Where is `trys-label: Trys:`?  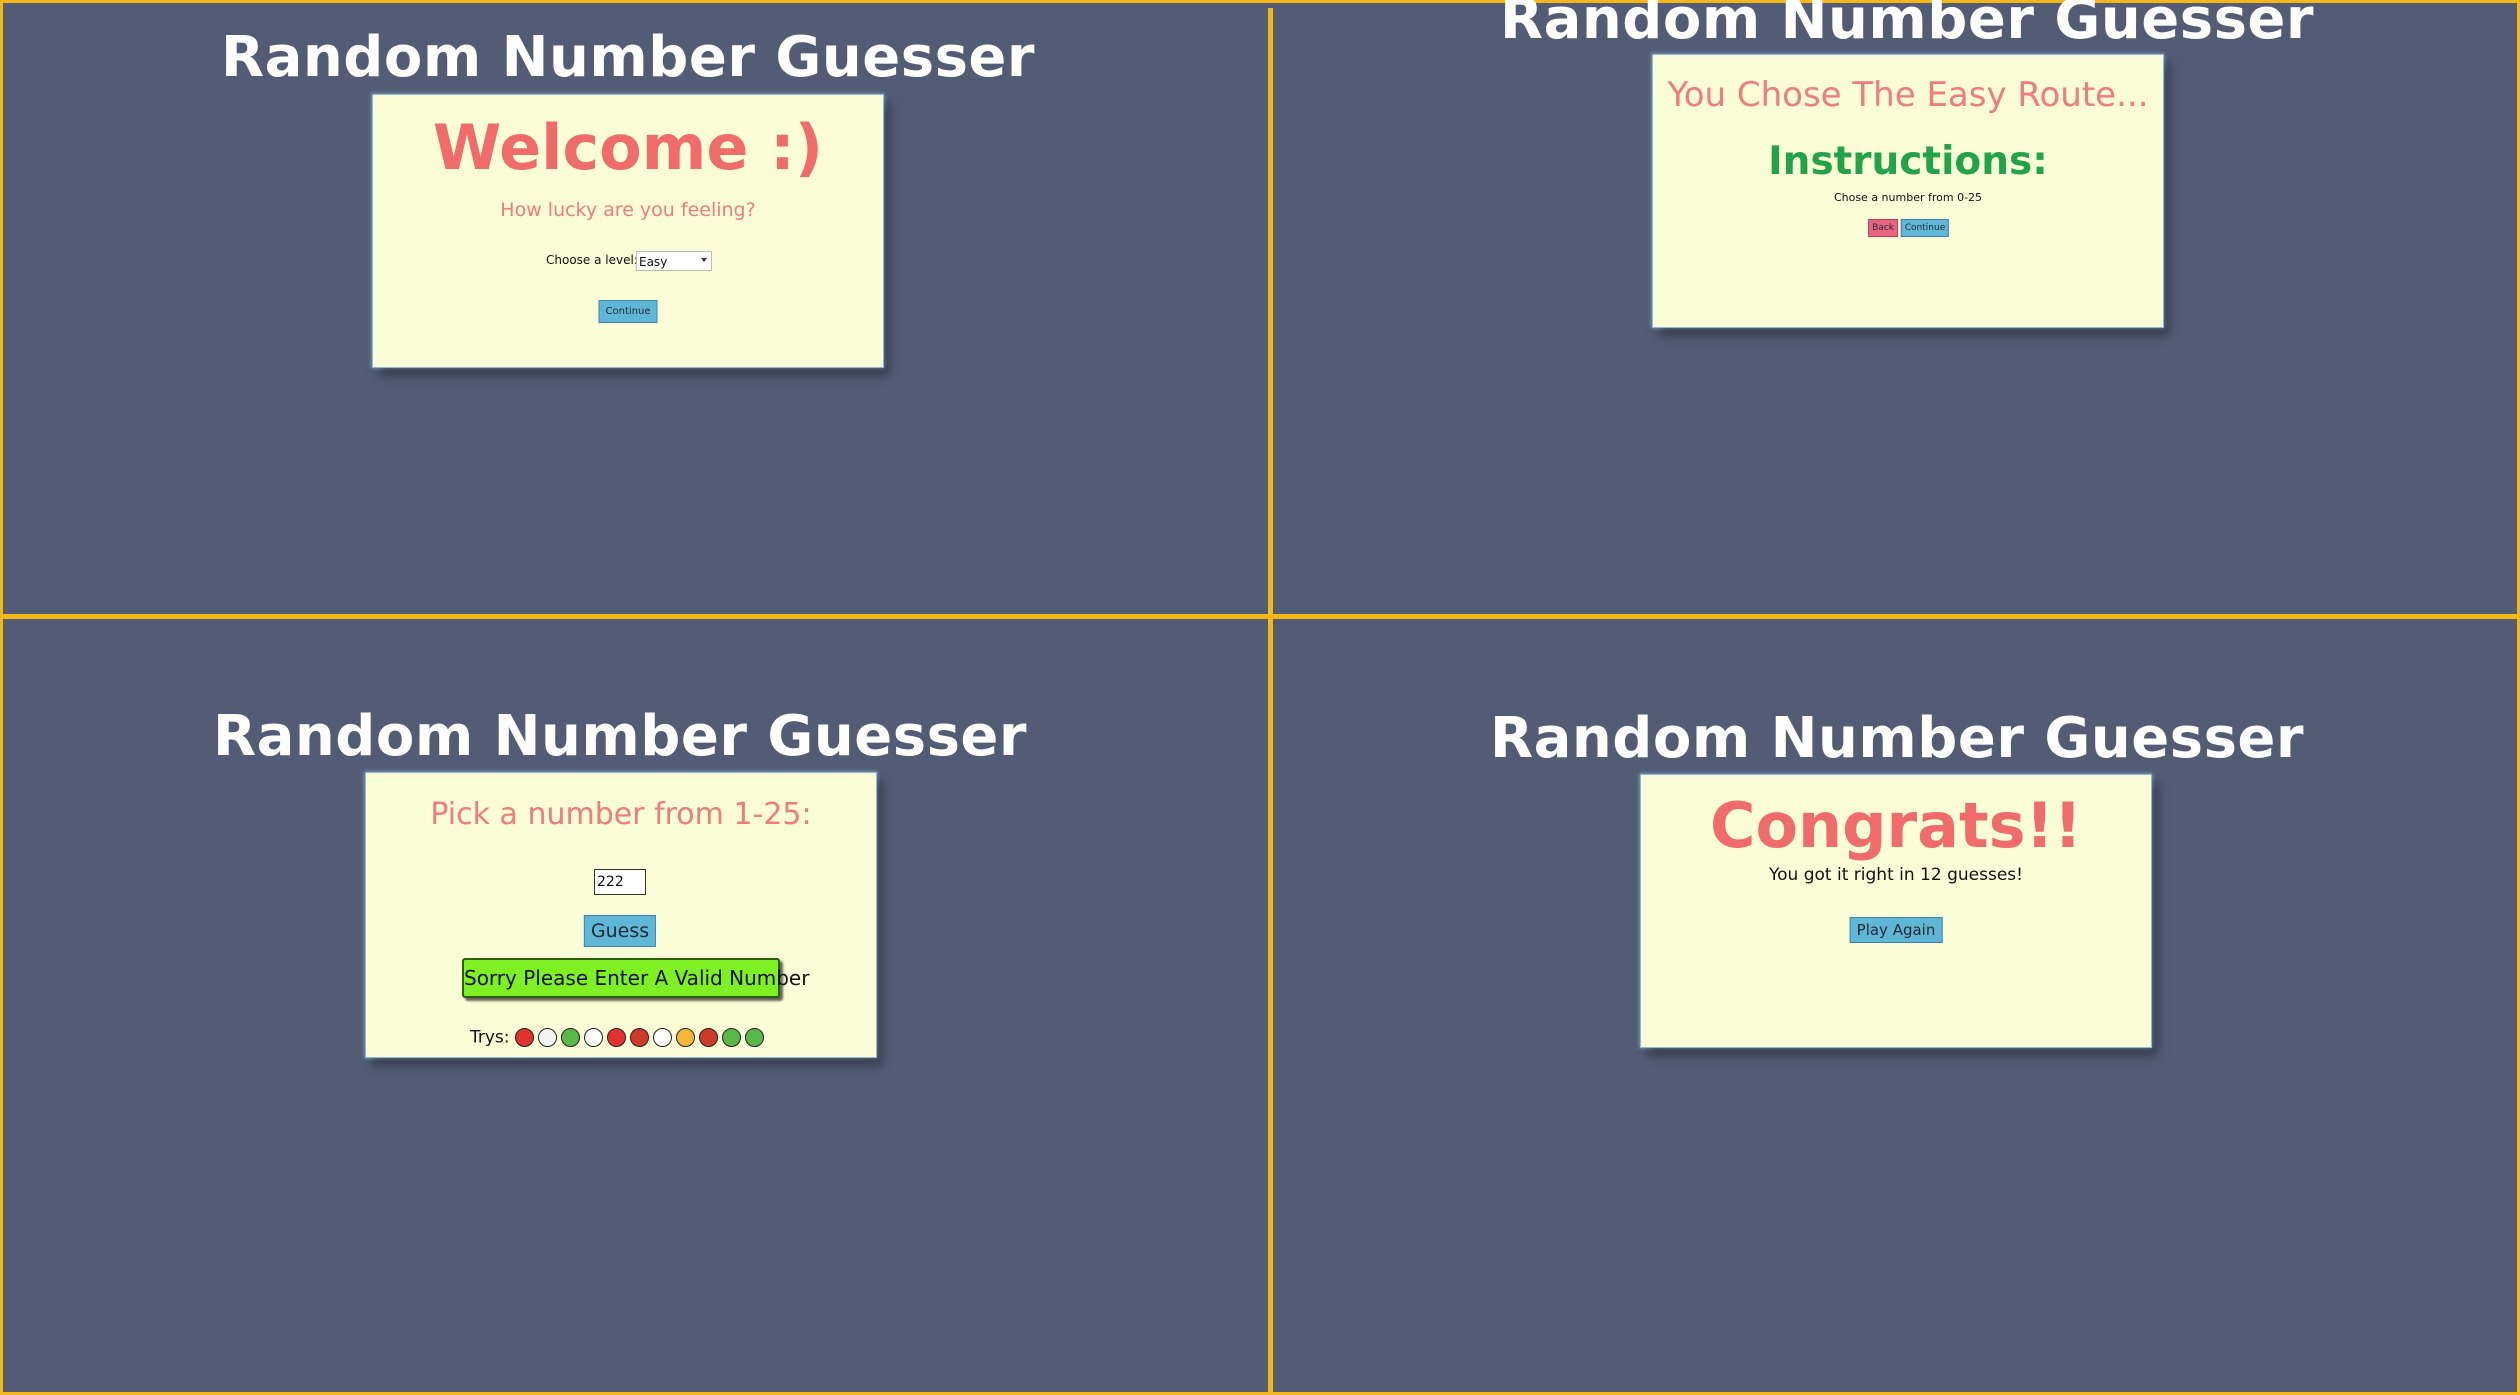
trys-label: Trys: is located at coordinates (490, 1037).